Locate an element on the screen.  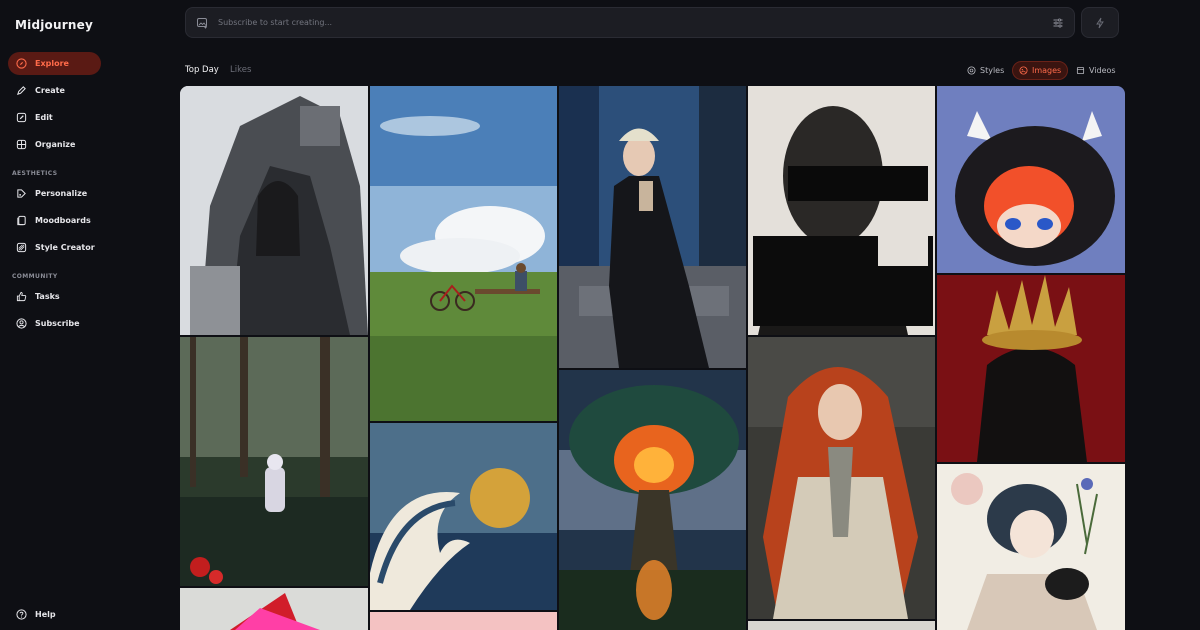
filter-images: Images is located at coordinates (1040, 70).